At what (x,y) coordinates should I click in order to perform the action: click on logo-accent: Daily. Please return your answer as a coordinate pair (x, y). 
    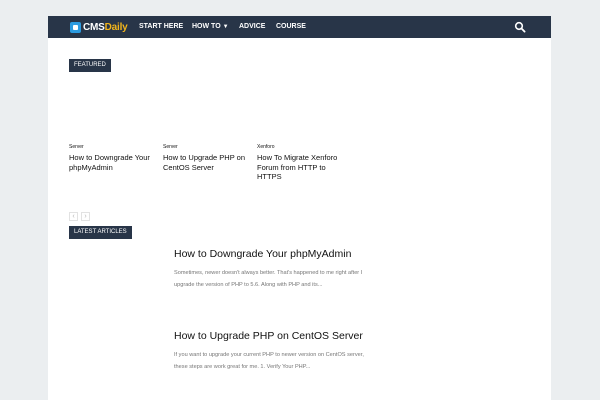
    Looking at the image, I should click on (116, 27).